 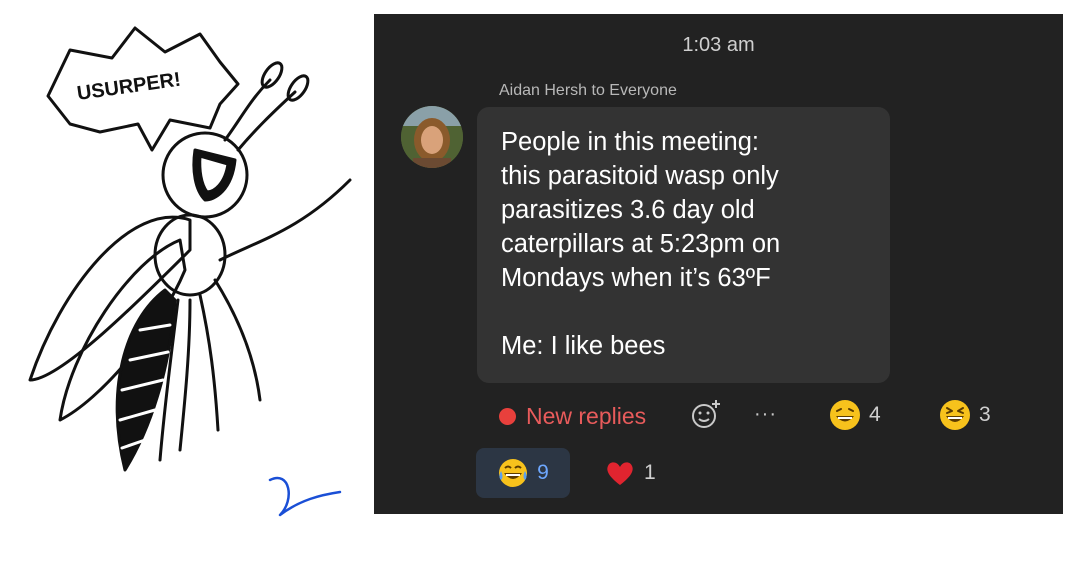 I want to click on speech-text: USURPER!, so click(x=129, y=87).